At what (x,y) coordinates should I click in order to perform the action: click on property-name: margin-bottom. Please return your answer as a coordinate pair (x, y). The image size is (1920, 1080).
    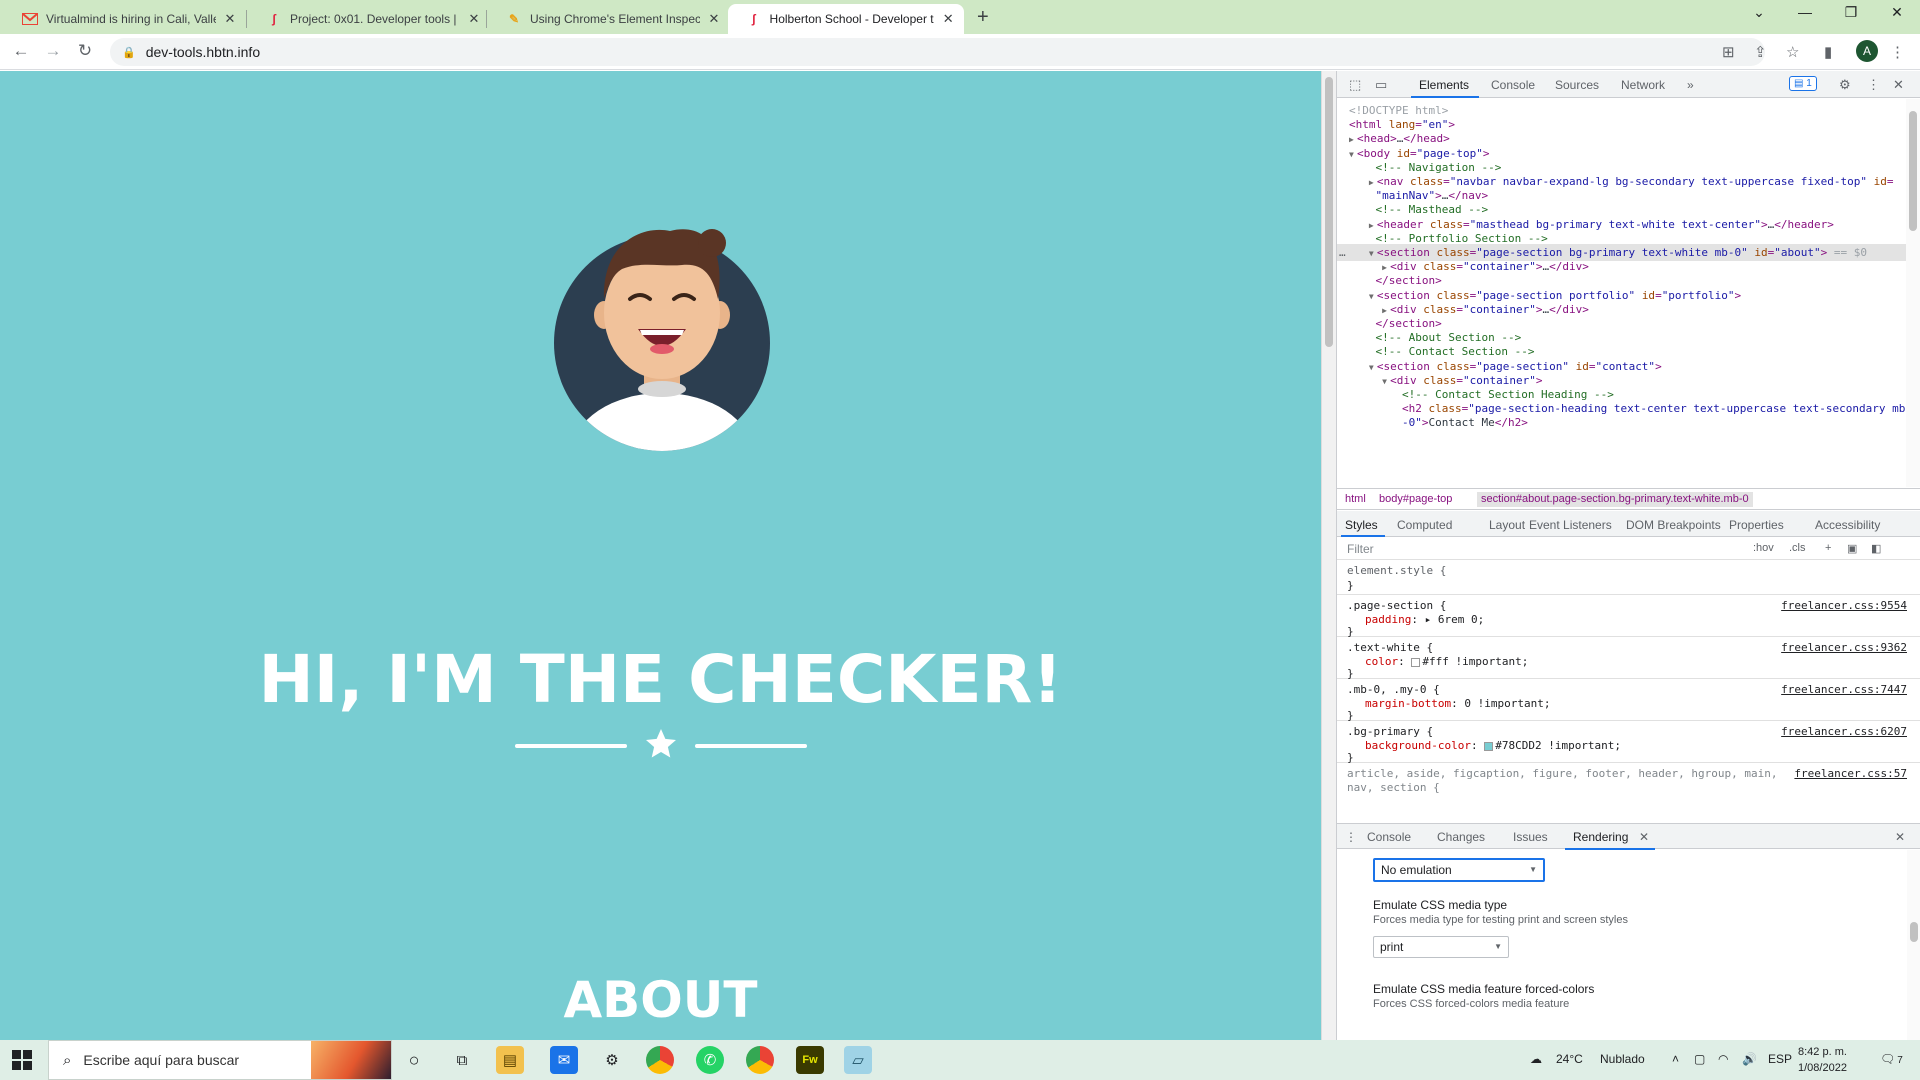
    Looking at the image, I should click on (1408, 703).